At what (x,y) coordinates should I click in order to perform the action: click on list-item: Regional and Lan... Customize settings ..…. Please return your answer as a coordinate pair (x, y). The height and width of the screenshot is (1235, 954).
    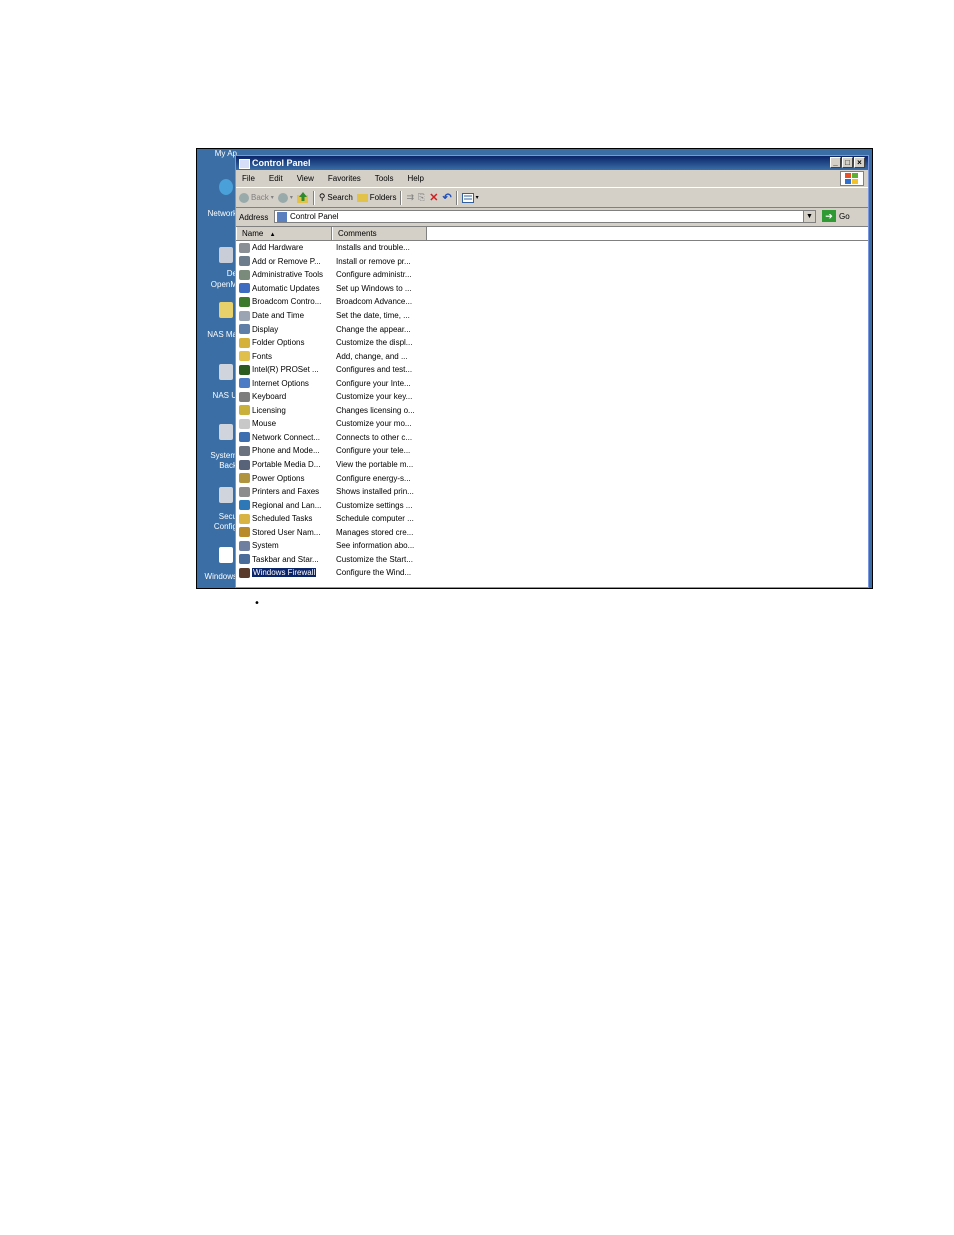
    Looking at the image, I should click on (552, 505).